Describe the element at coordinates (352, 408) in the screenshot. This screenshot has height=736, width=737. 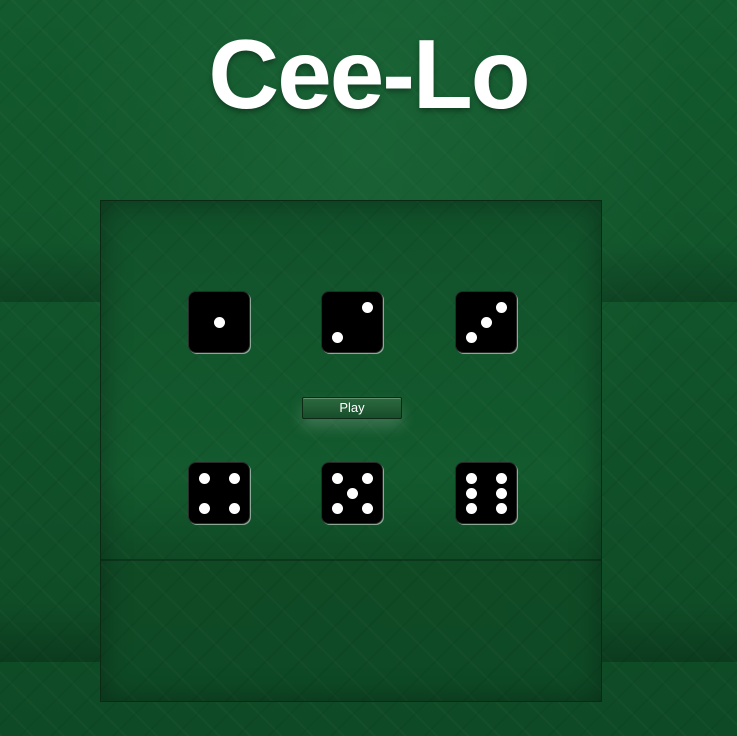
I see `play-button: Play` at that location.